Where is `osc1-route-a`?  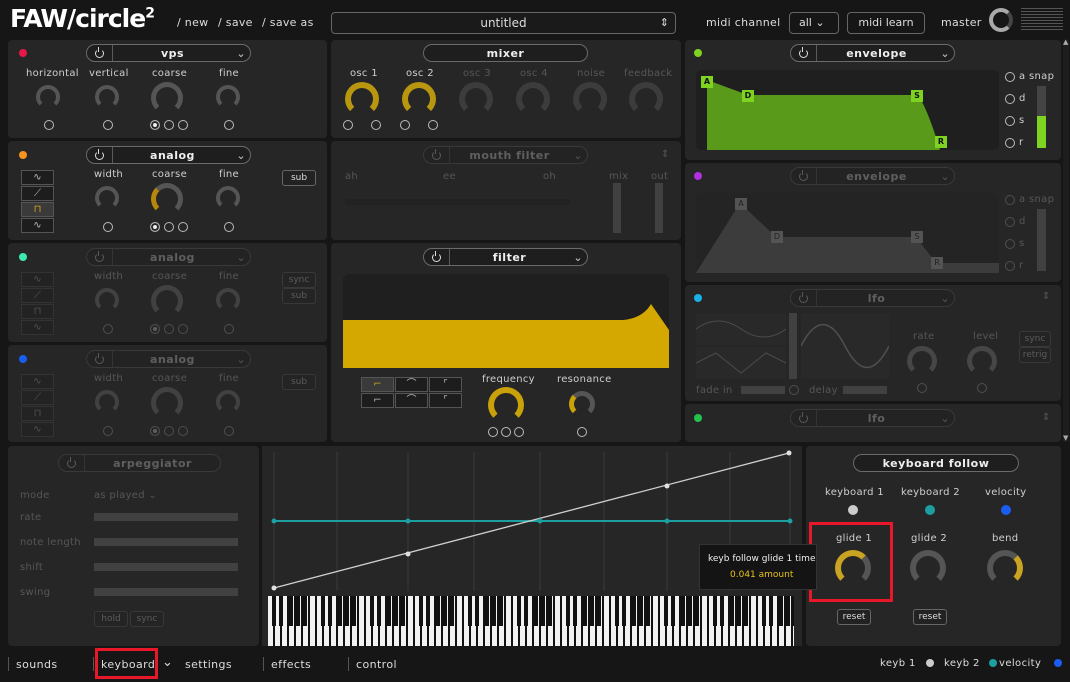
osc1-route-a is located at coordinates (348, 125).